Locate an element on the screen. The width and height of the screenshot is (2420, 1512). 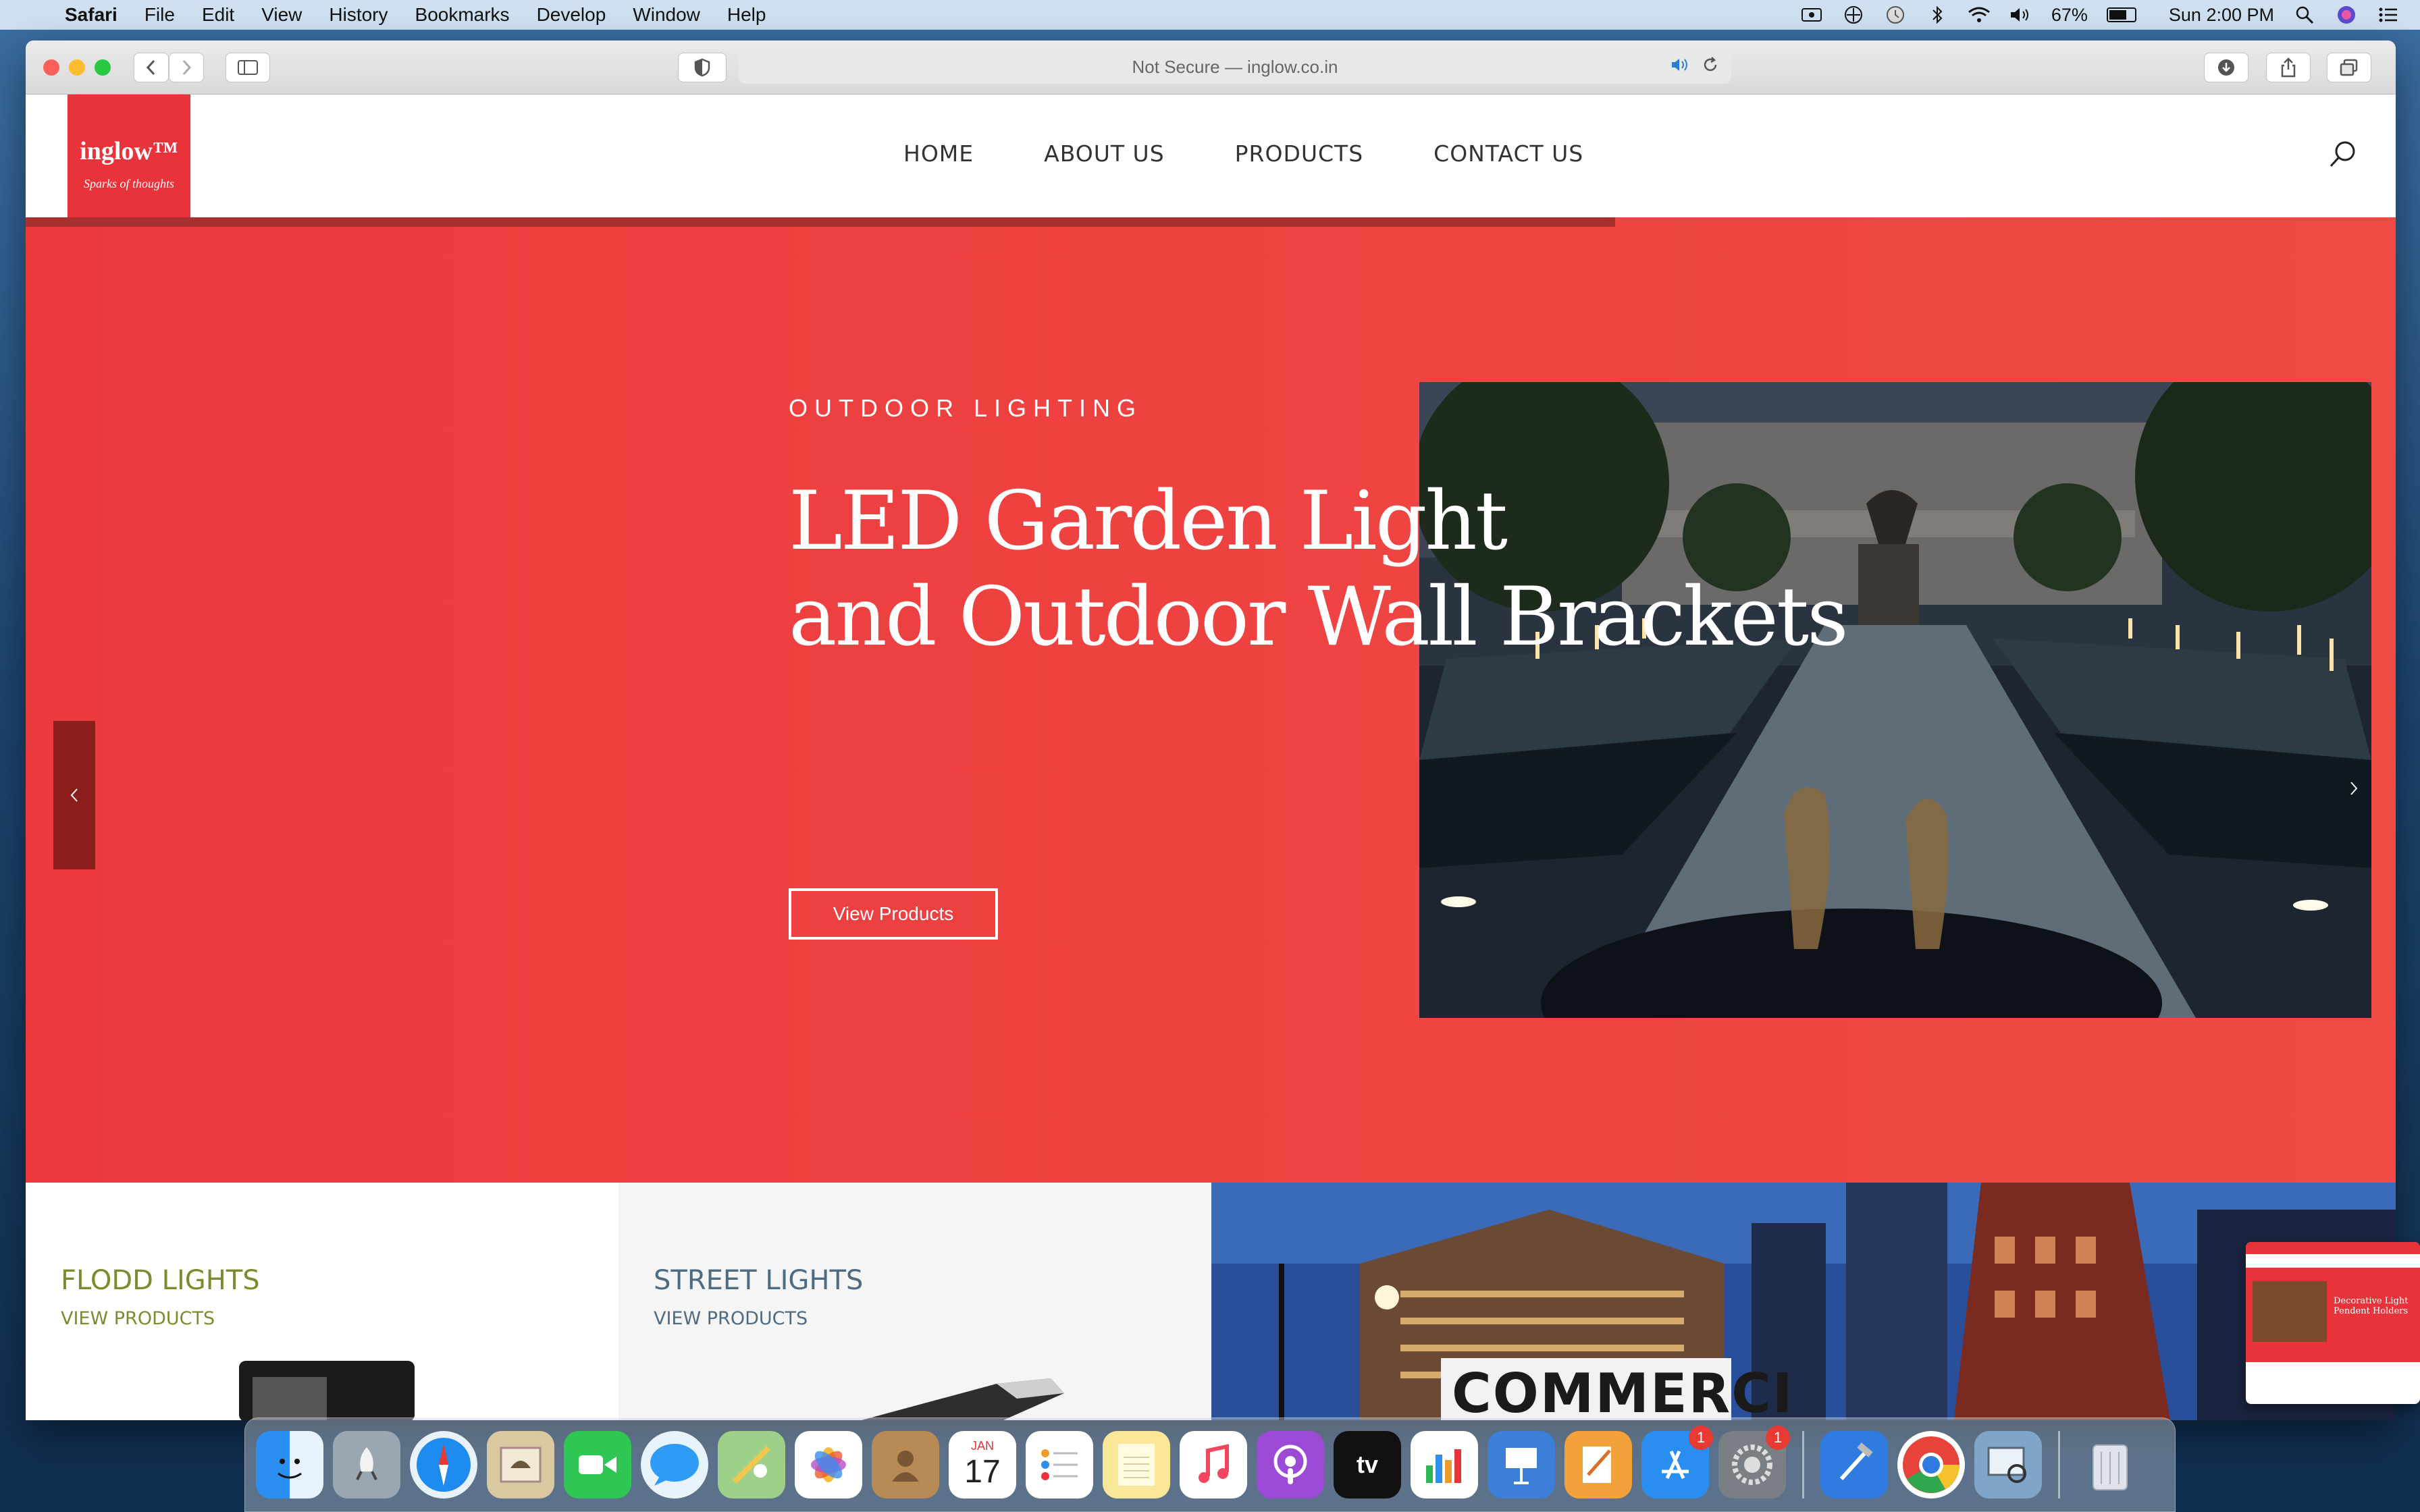
numbers-icon is located at coordinates (1444, 1464).